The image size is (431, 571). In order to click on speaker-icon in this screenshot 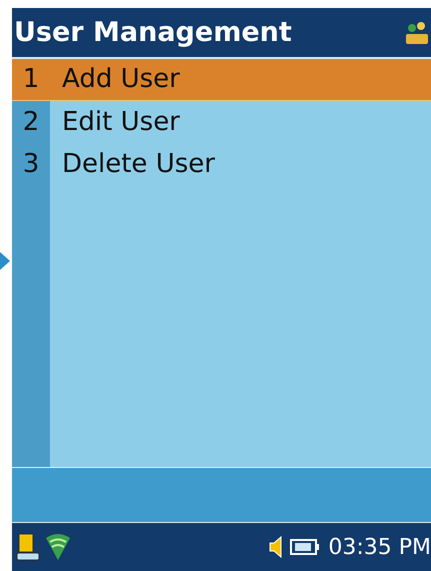, I will do `click(275, 547)`.